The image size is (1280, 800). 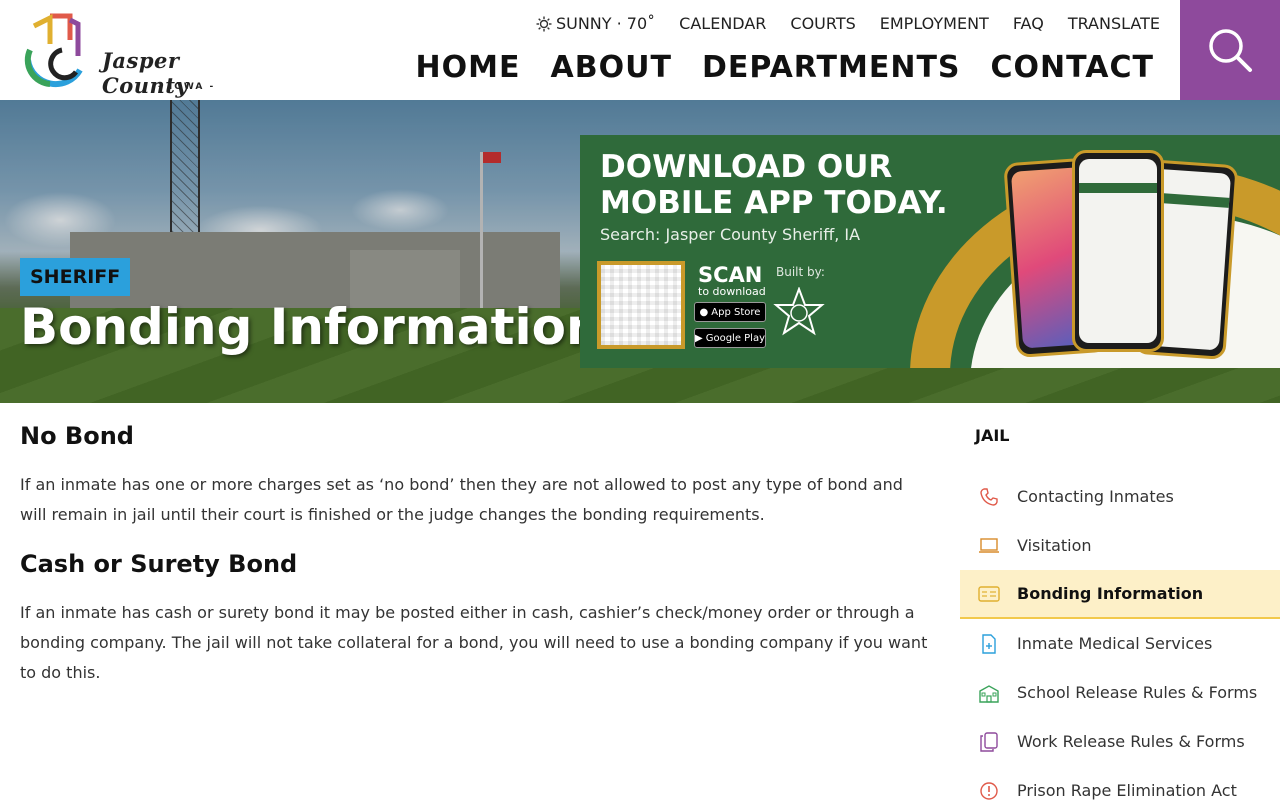 What do you see at coordinates (53, 50) in the screenshot?
I see `county-logo-mark-icon` at bounding box center [53, 50].